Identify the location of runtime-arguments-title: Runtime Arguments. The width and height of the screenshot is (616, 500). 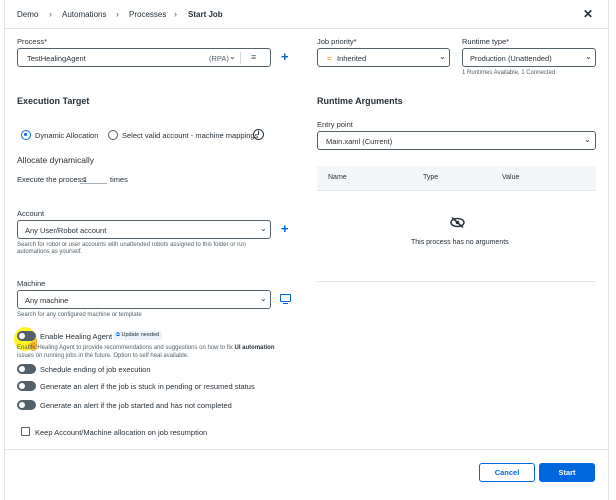
(360, 101).